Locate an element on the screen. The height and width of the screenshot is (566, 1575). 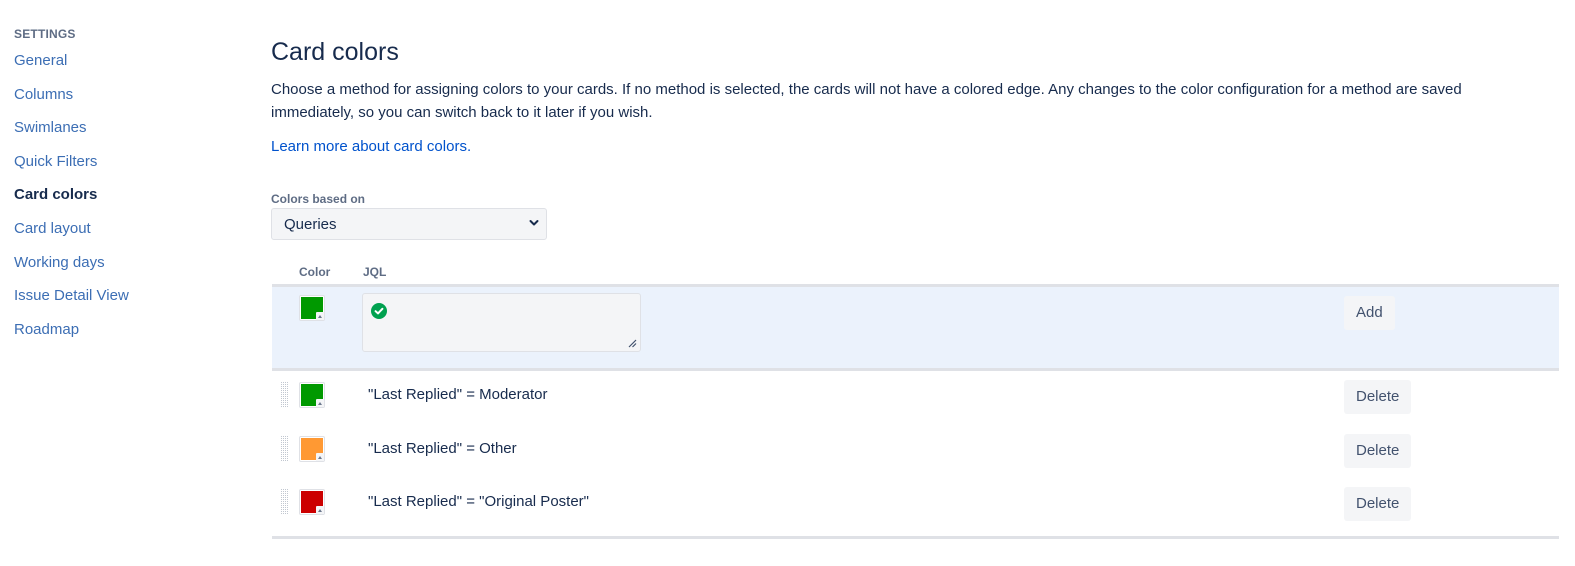
table-bottom-border is located at coordinates (915, 537).